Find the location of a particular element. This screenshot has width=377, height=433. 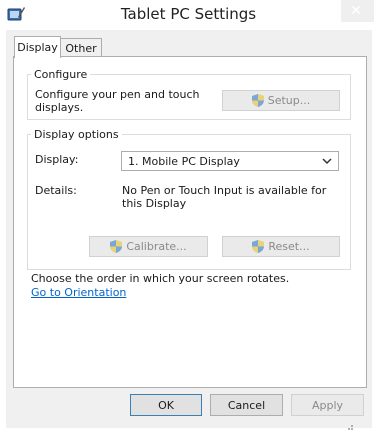

tab-display: Display is located at coordinates (37, 47).